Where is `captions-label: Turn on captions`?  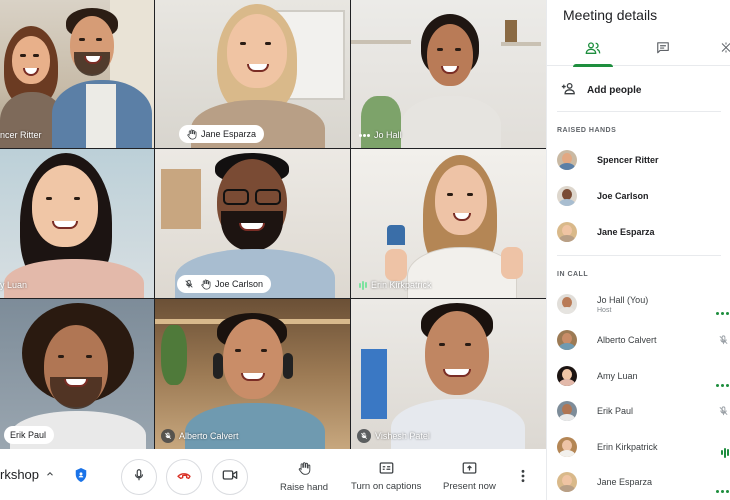 captions-label: Turn on captions is located at coordinates (386, 486).